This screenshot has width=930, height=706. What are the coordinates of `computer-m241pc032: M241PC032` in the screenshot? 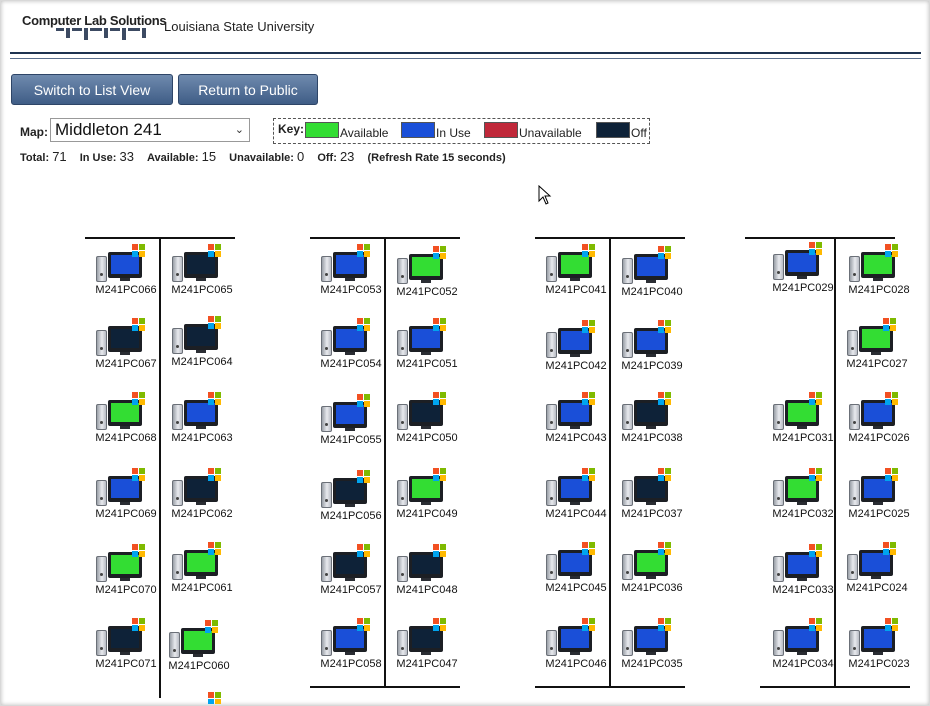 It's located at (802, 494).